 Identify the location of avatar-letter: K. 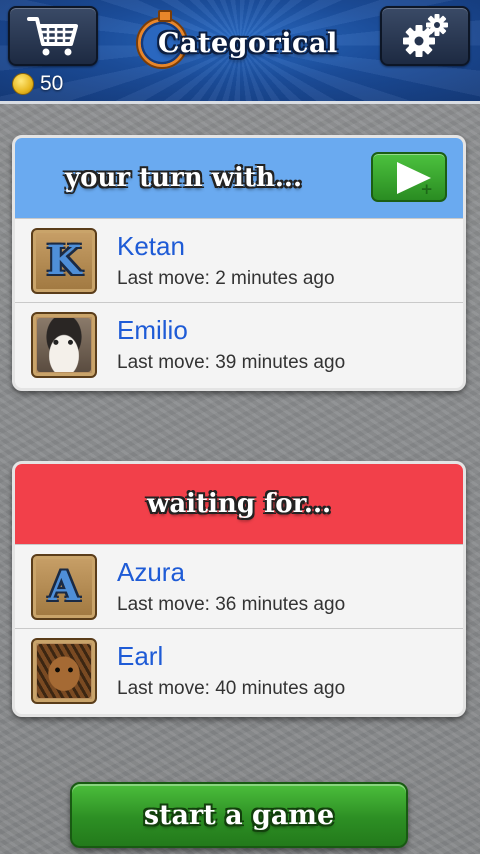
(64, 260).